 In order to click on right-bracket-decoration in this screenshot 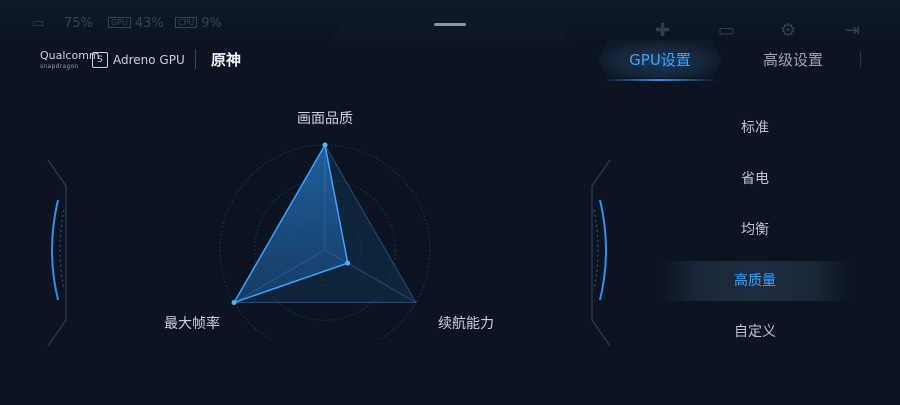, I will do `click(601, 253)`.